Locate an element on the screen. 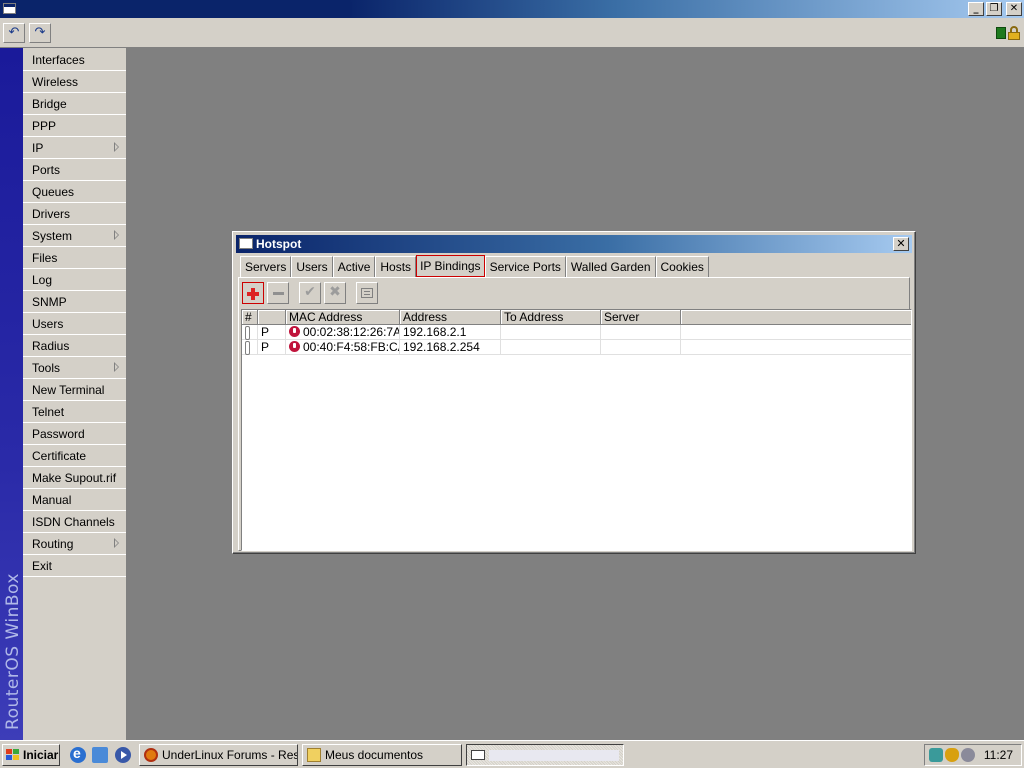  cell-address-text: 192.168.2.1 is located at coordinates (435, 332).